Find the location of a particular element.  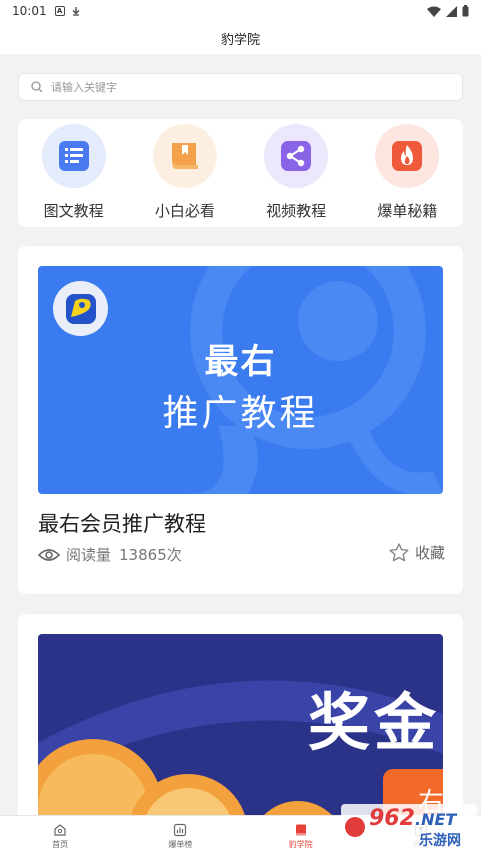

category-video-tutorial: 视频教程 is located at coordinates (296, 175).